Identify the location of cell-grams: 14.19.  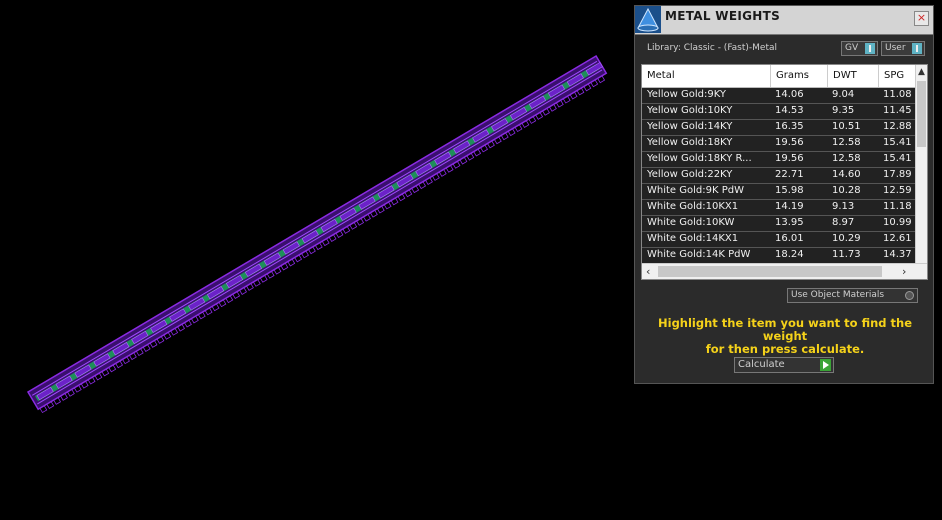
(789, 206).